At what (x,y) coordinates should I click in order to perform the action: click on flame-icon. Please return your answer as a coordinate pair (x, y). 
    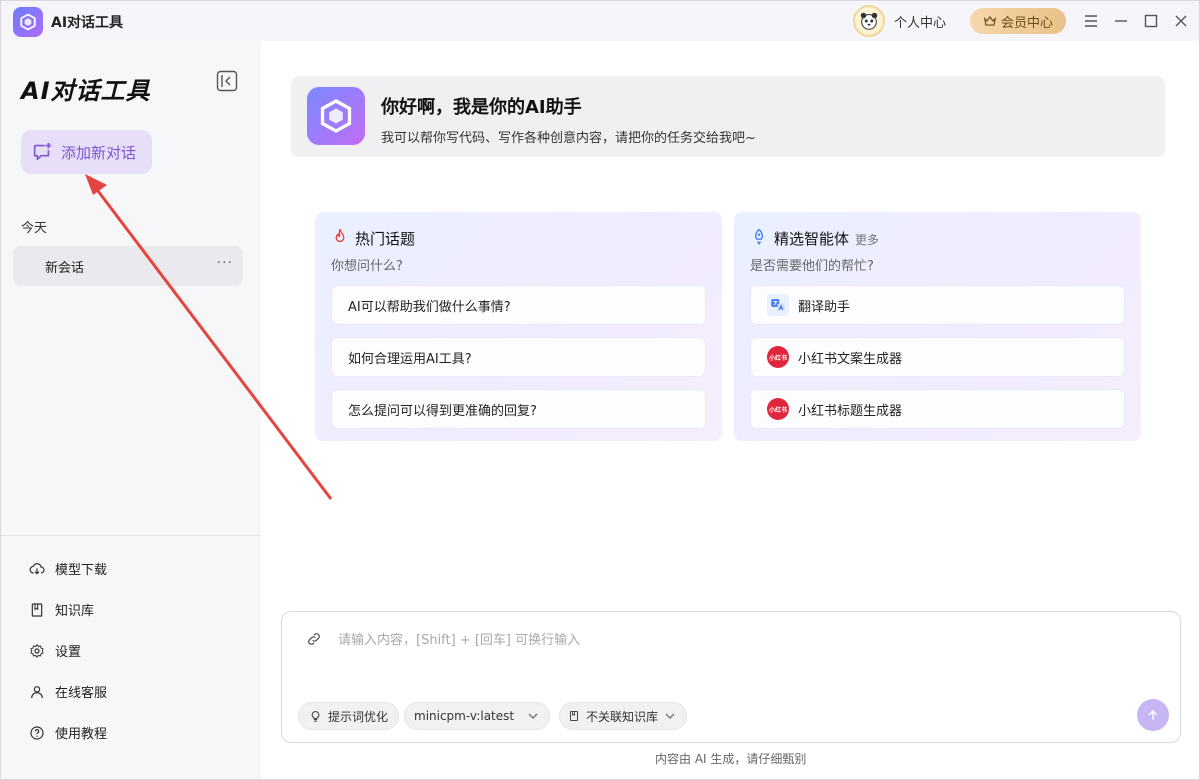
    Looking at the image, I should click on (340, 235).